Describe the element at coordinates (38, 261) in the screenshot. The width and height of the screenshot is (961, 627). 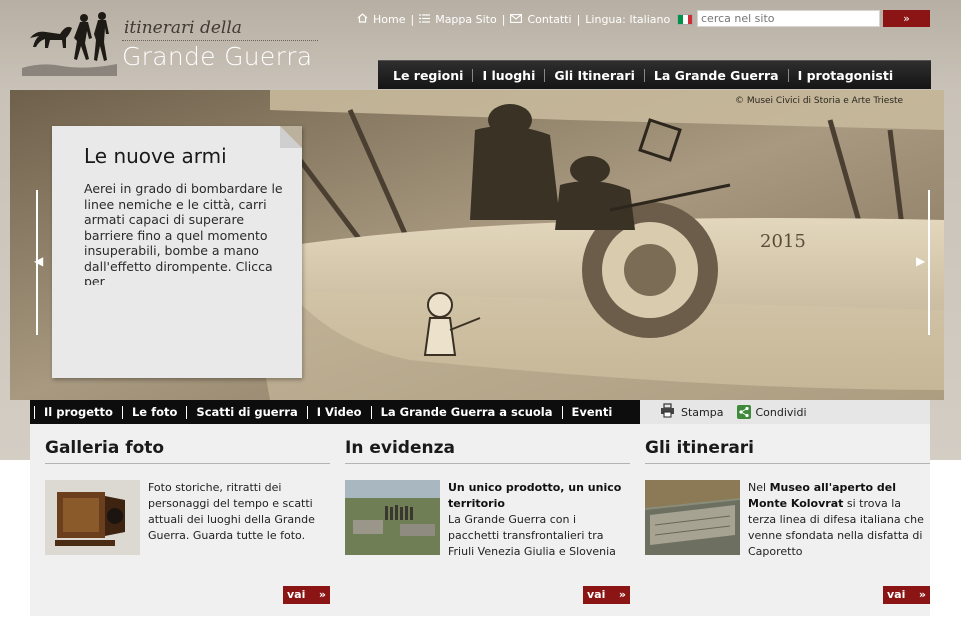
I see `chevron-left-icon: ◀` at that location.